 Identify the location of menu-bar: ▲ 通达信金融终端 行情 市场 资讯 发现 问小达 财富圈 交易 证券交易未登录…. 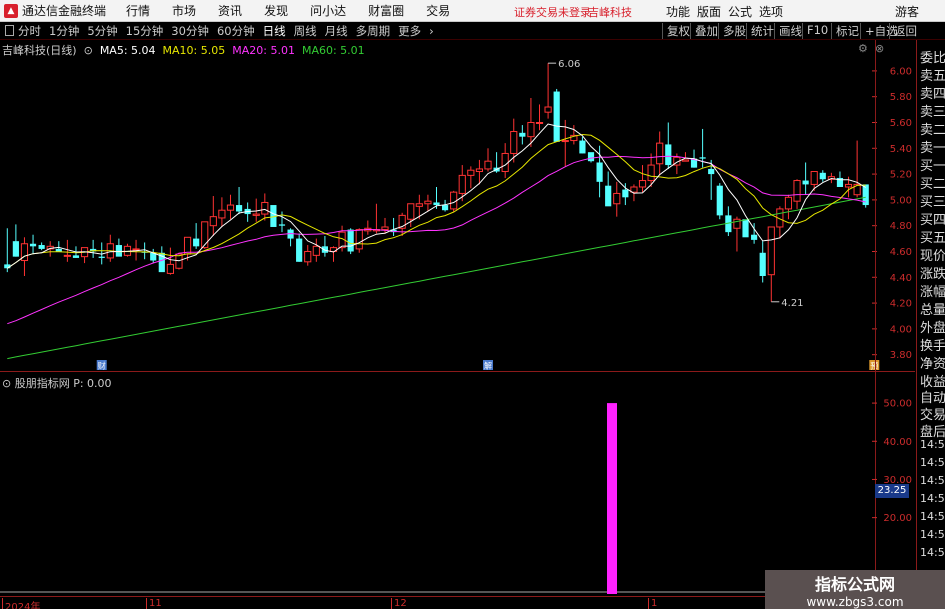
(472, 11).